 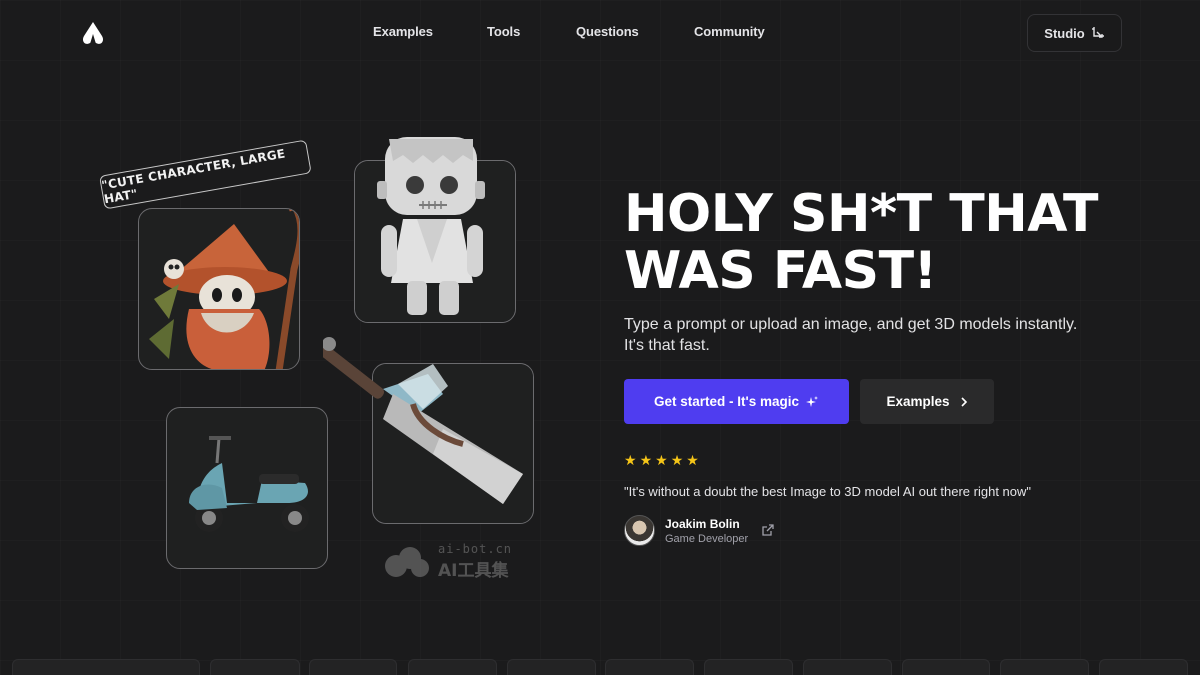 I want to click on rating-stars: ★ ★ ★ ★ ★, so click(x=661, y=460).